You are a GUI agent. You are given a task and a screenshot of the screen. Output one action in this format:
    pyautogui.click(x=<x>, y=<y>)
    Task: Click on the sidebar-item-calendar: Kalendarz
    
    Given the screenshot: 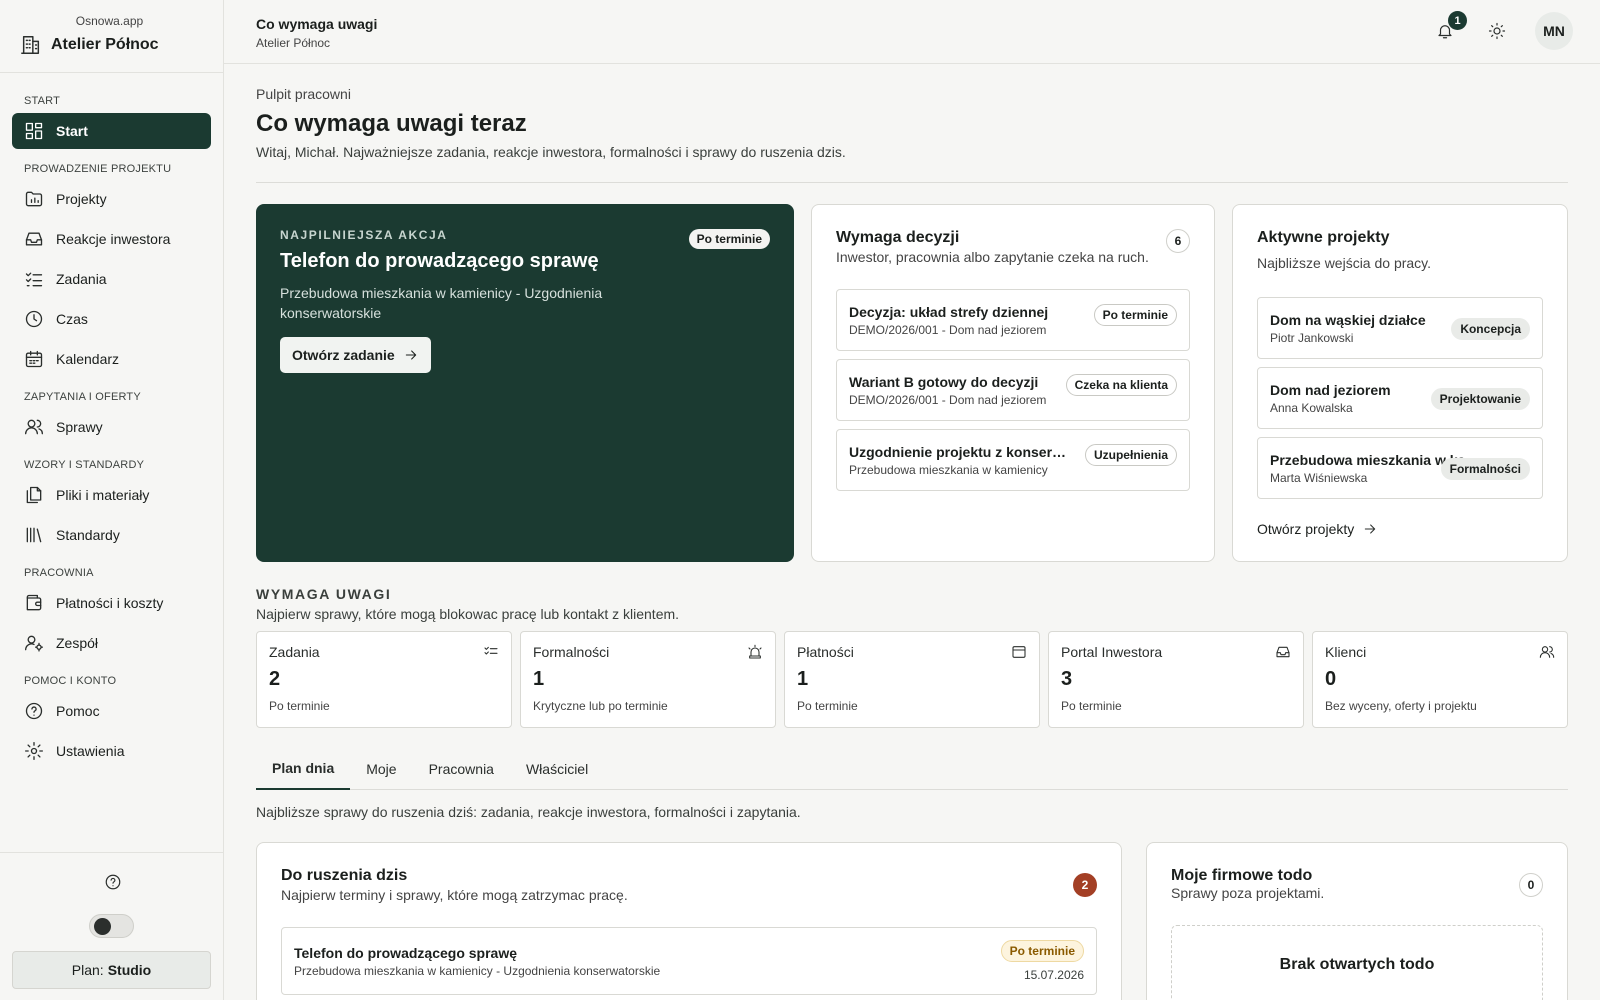 What is the action you would take?
    pyautogui.click(x=111, y=359)
    